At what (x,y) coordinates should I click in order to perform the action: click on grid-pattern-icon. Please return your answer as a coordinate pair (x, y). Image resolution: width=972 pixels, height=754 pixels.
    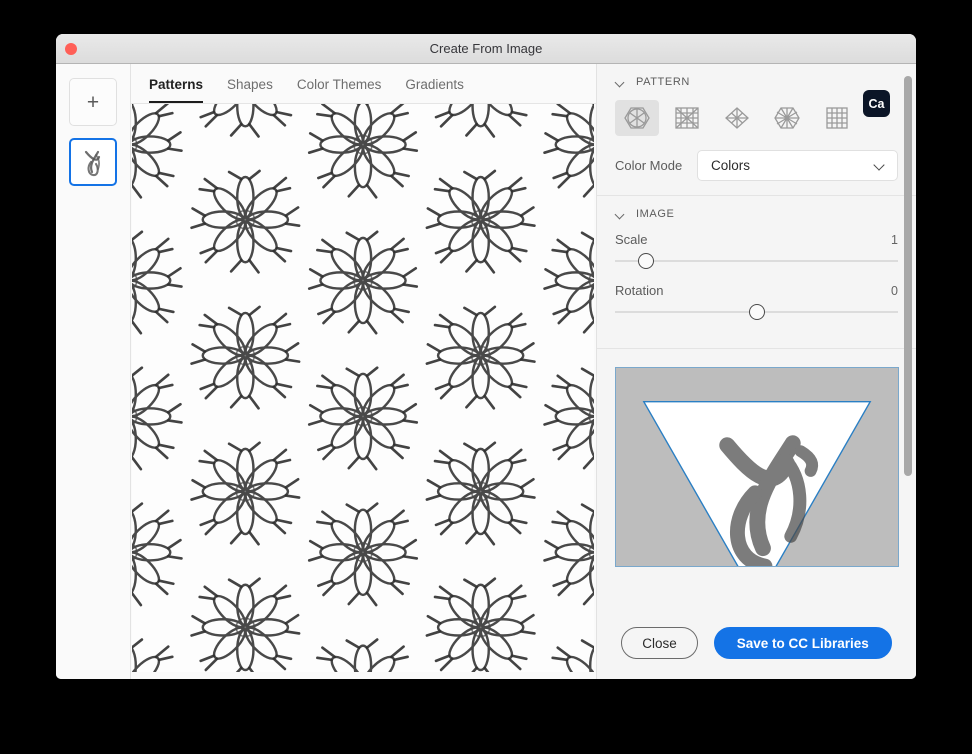
    Looking at the image, I should click on (837, 118).